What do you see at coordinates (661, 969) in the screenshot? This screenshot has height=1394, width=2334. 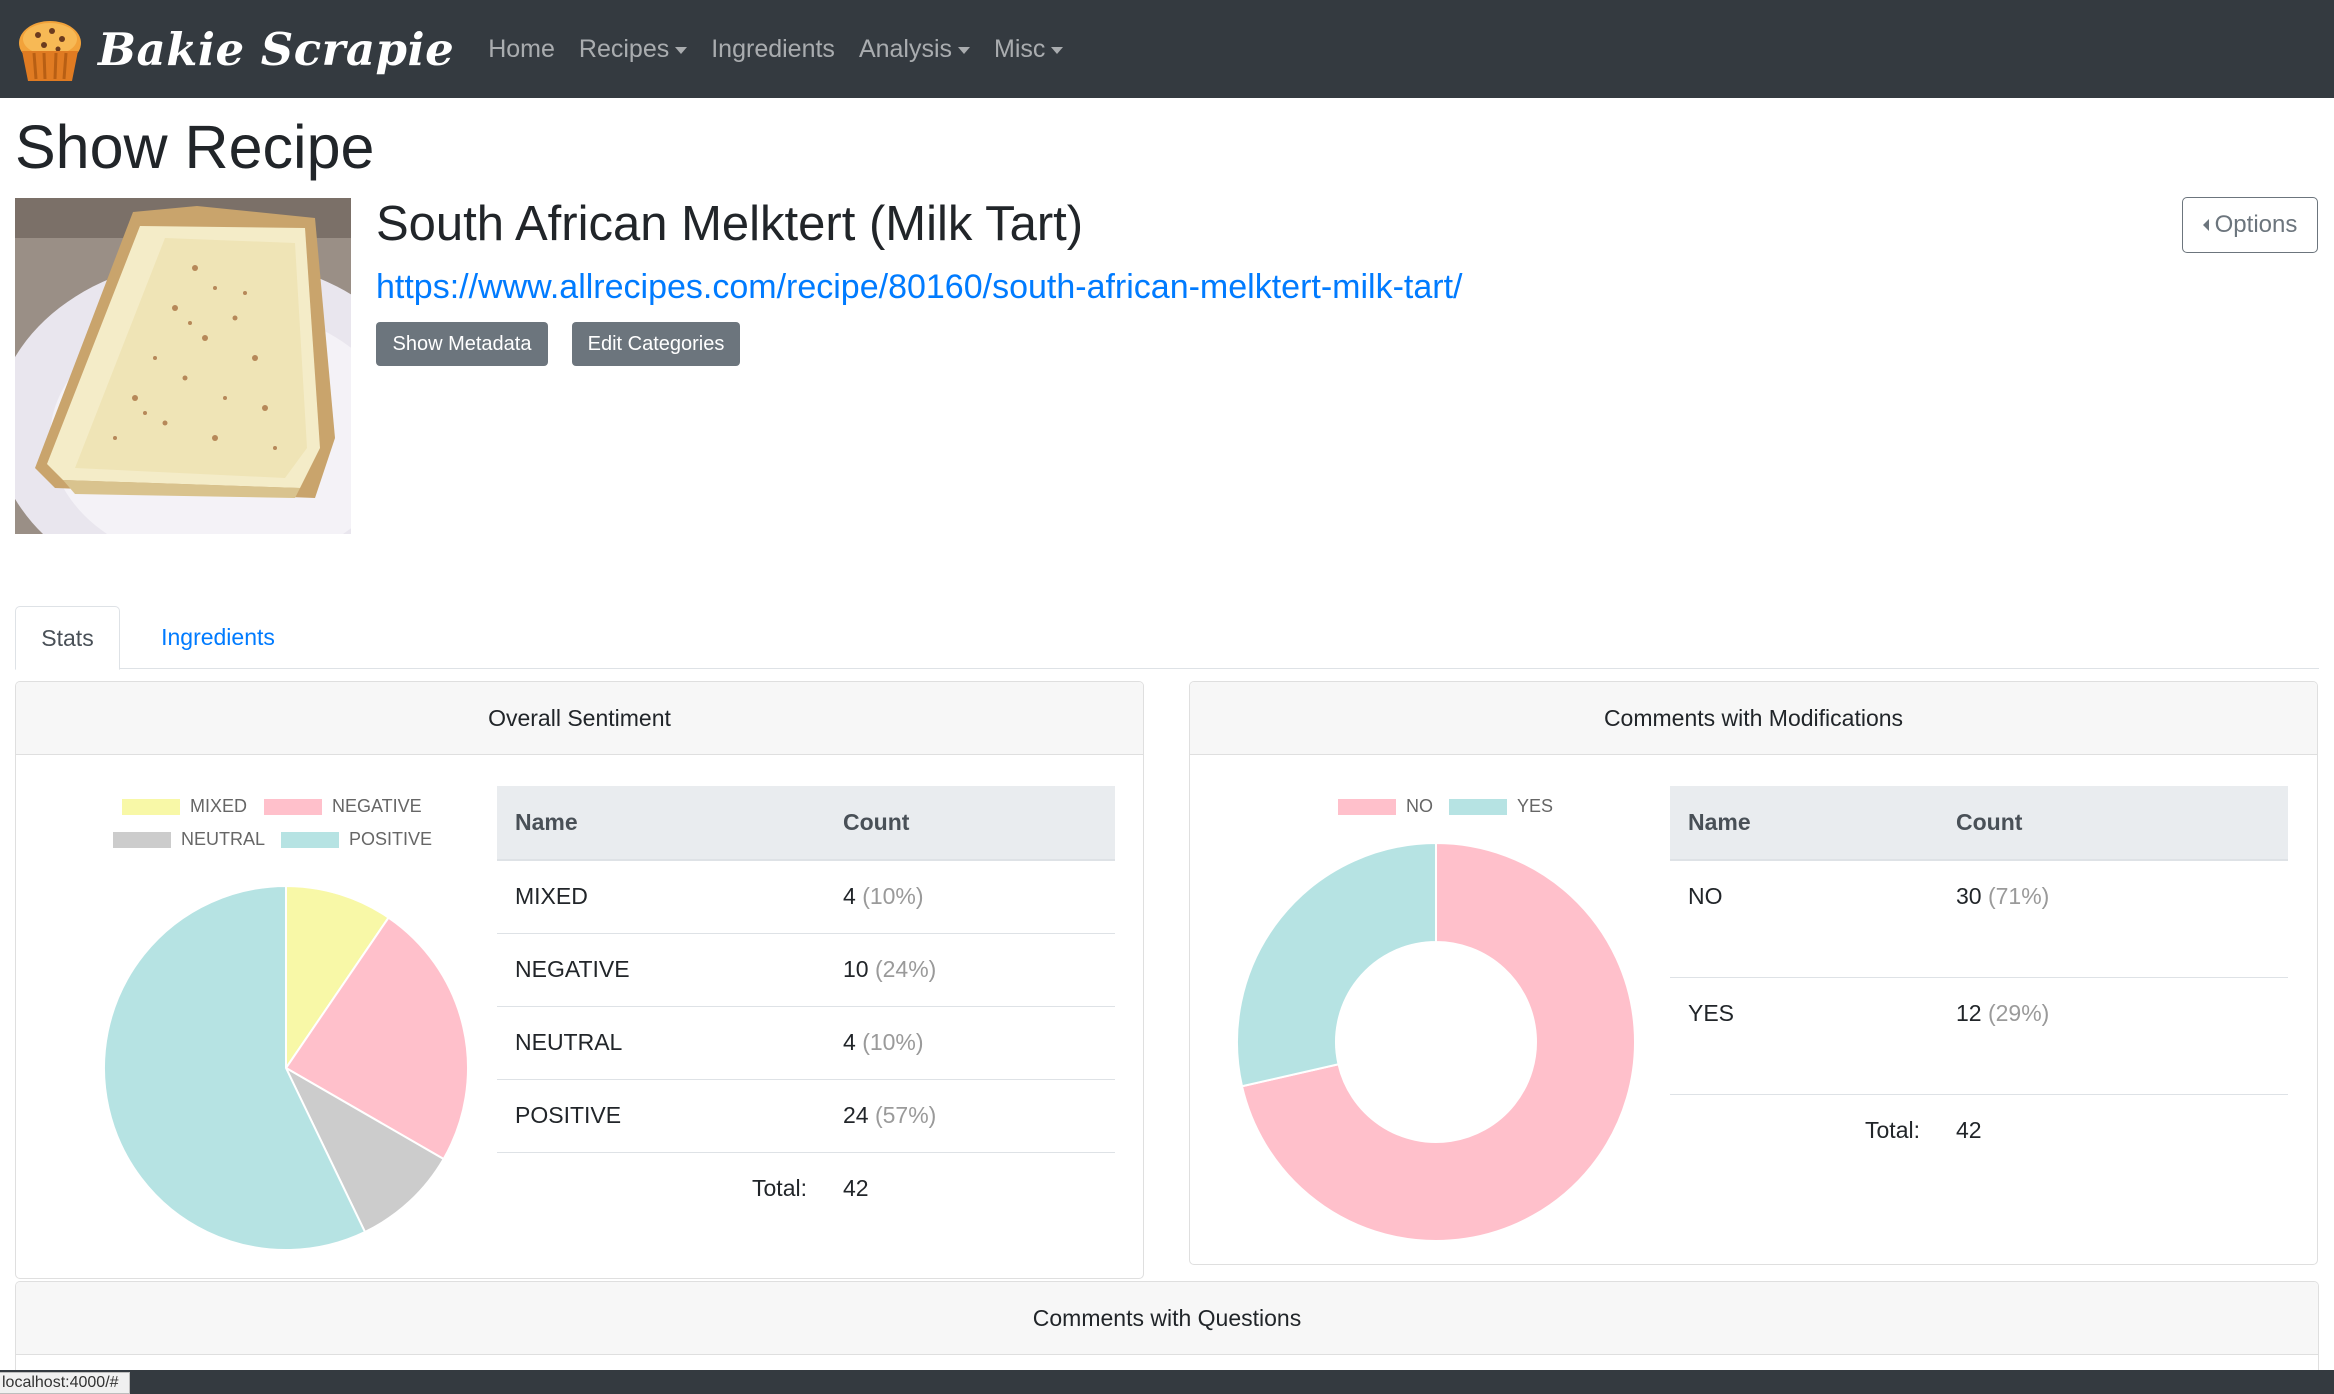 I see `row-name: NEGATIVE` at bounding box center [661, 969].